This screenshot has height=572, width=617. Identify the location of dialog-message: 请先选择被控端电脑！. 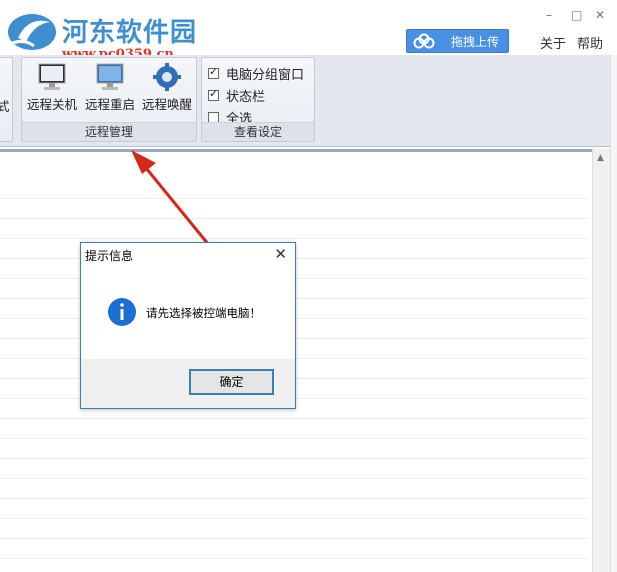
(203, 313).